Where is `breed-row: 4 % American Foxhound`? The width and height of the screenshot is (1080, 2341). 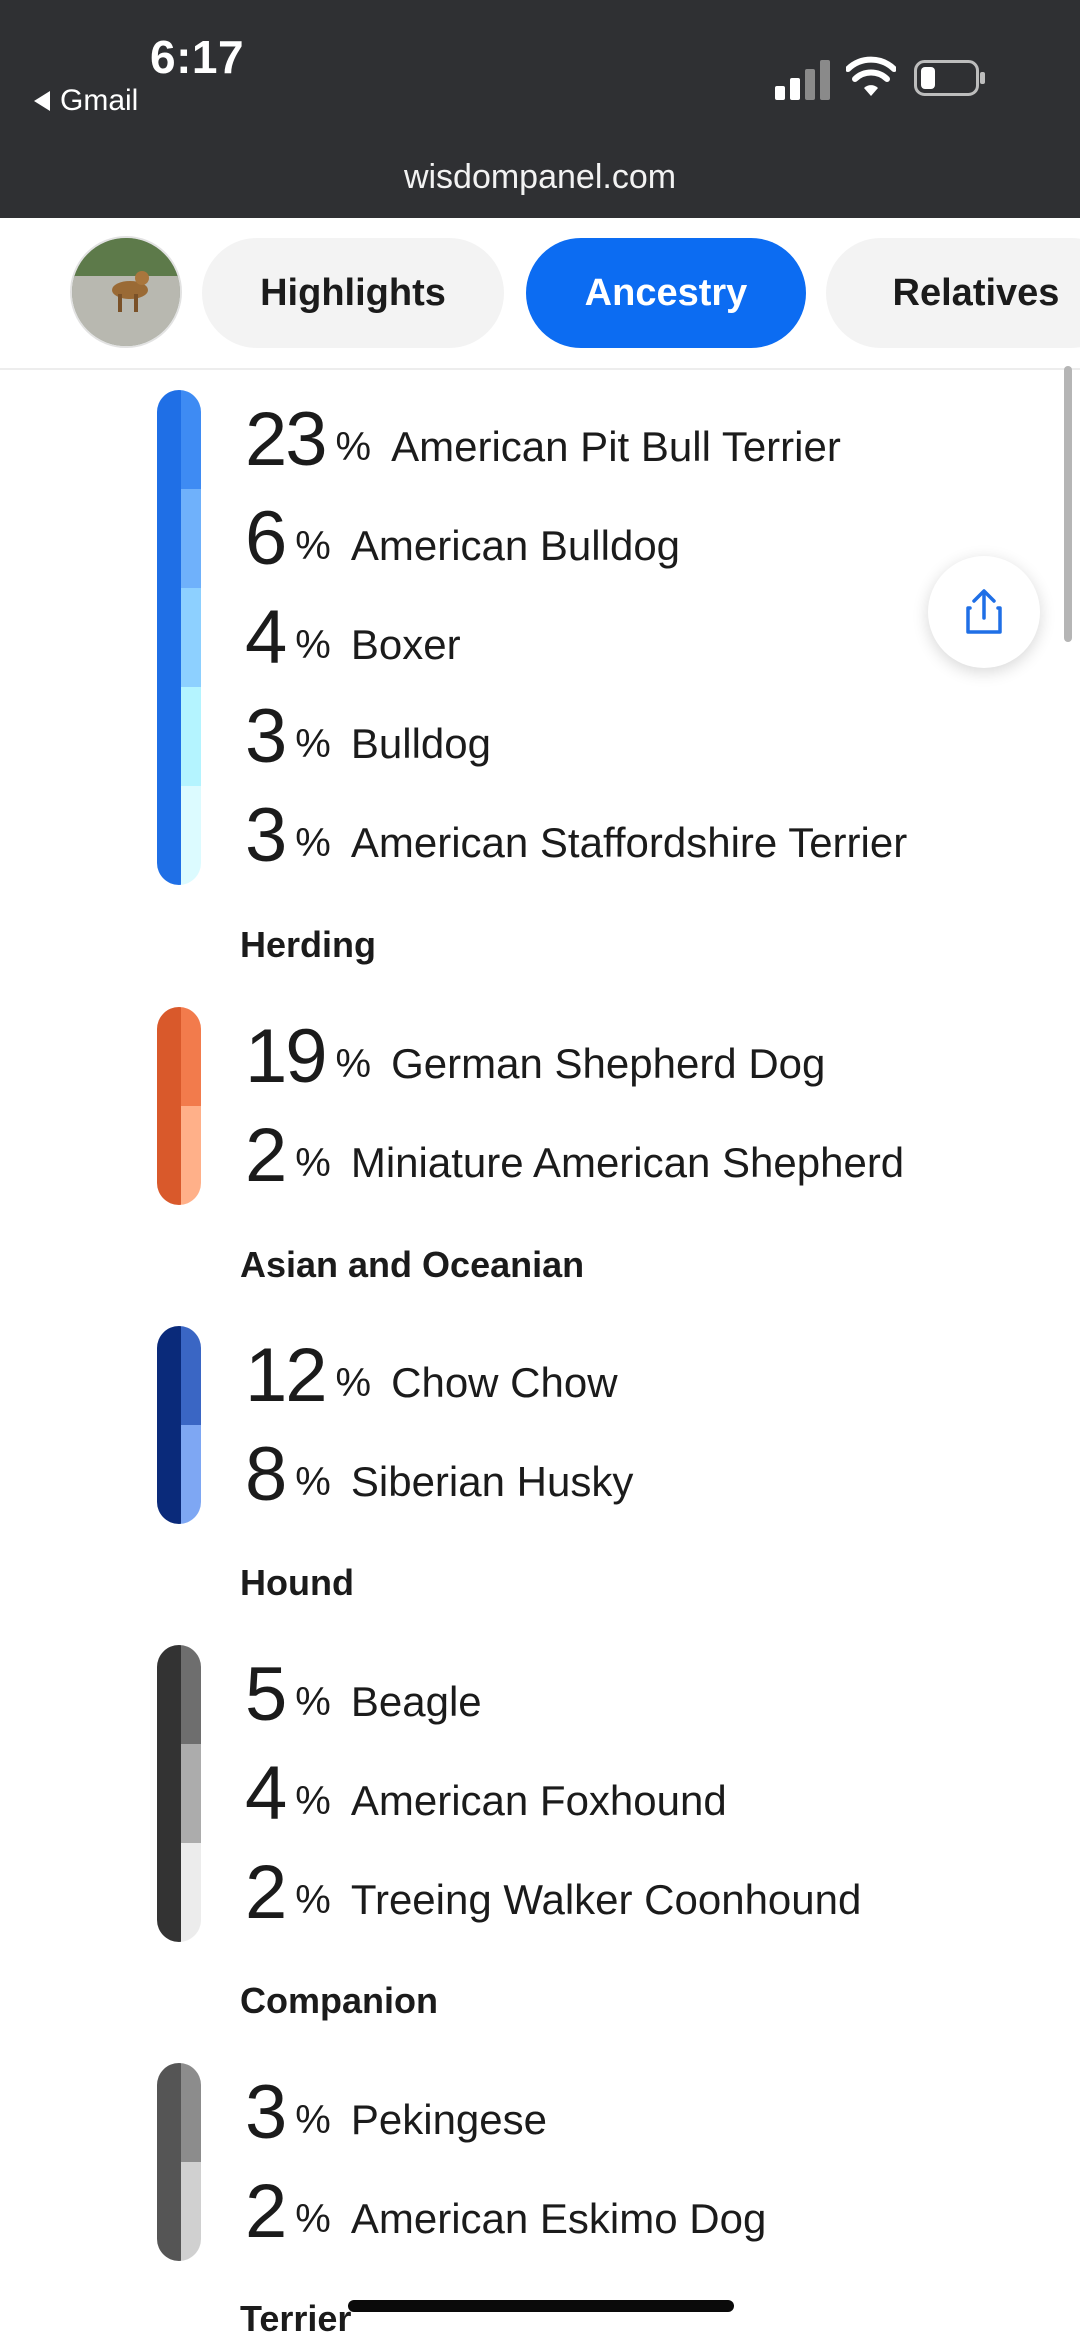 breed-row: 4 % American Foxhound is located at coordinates (486, 1793).